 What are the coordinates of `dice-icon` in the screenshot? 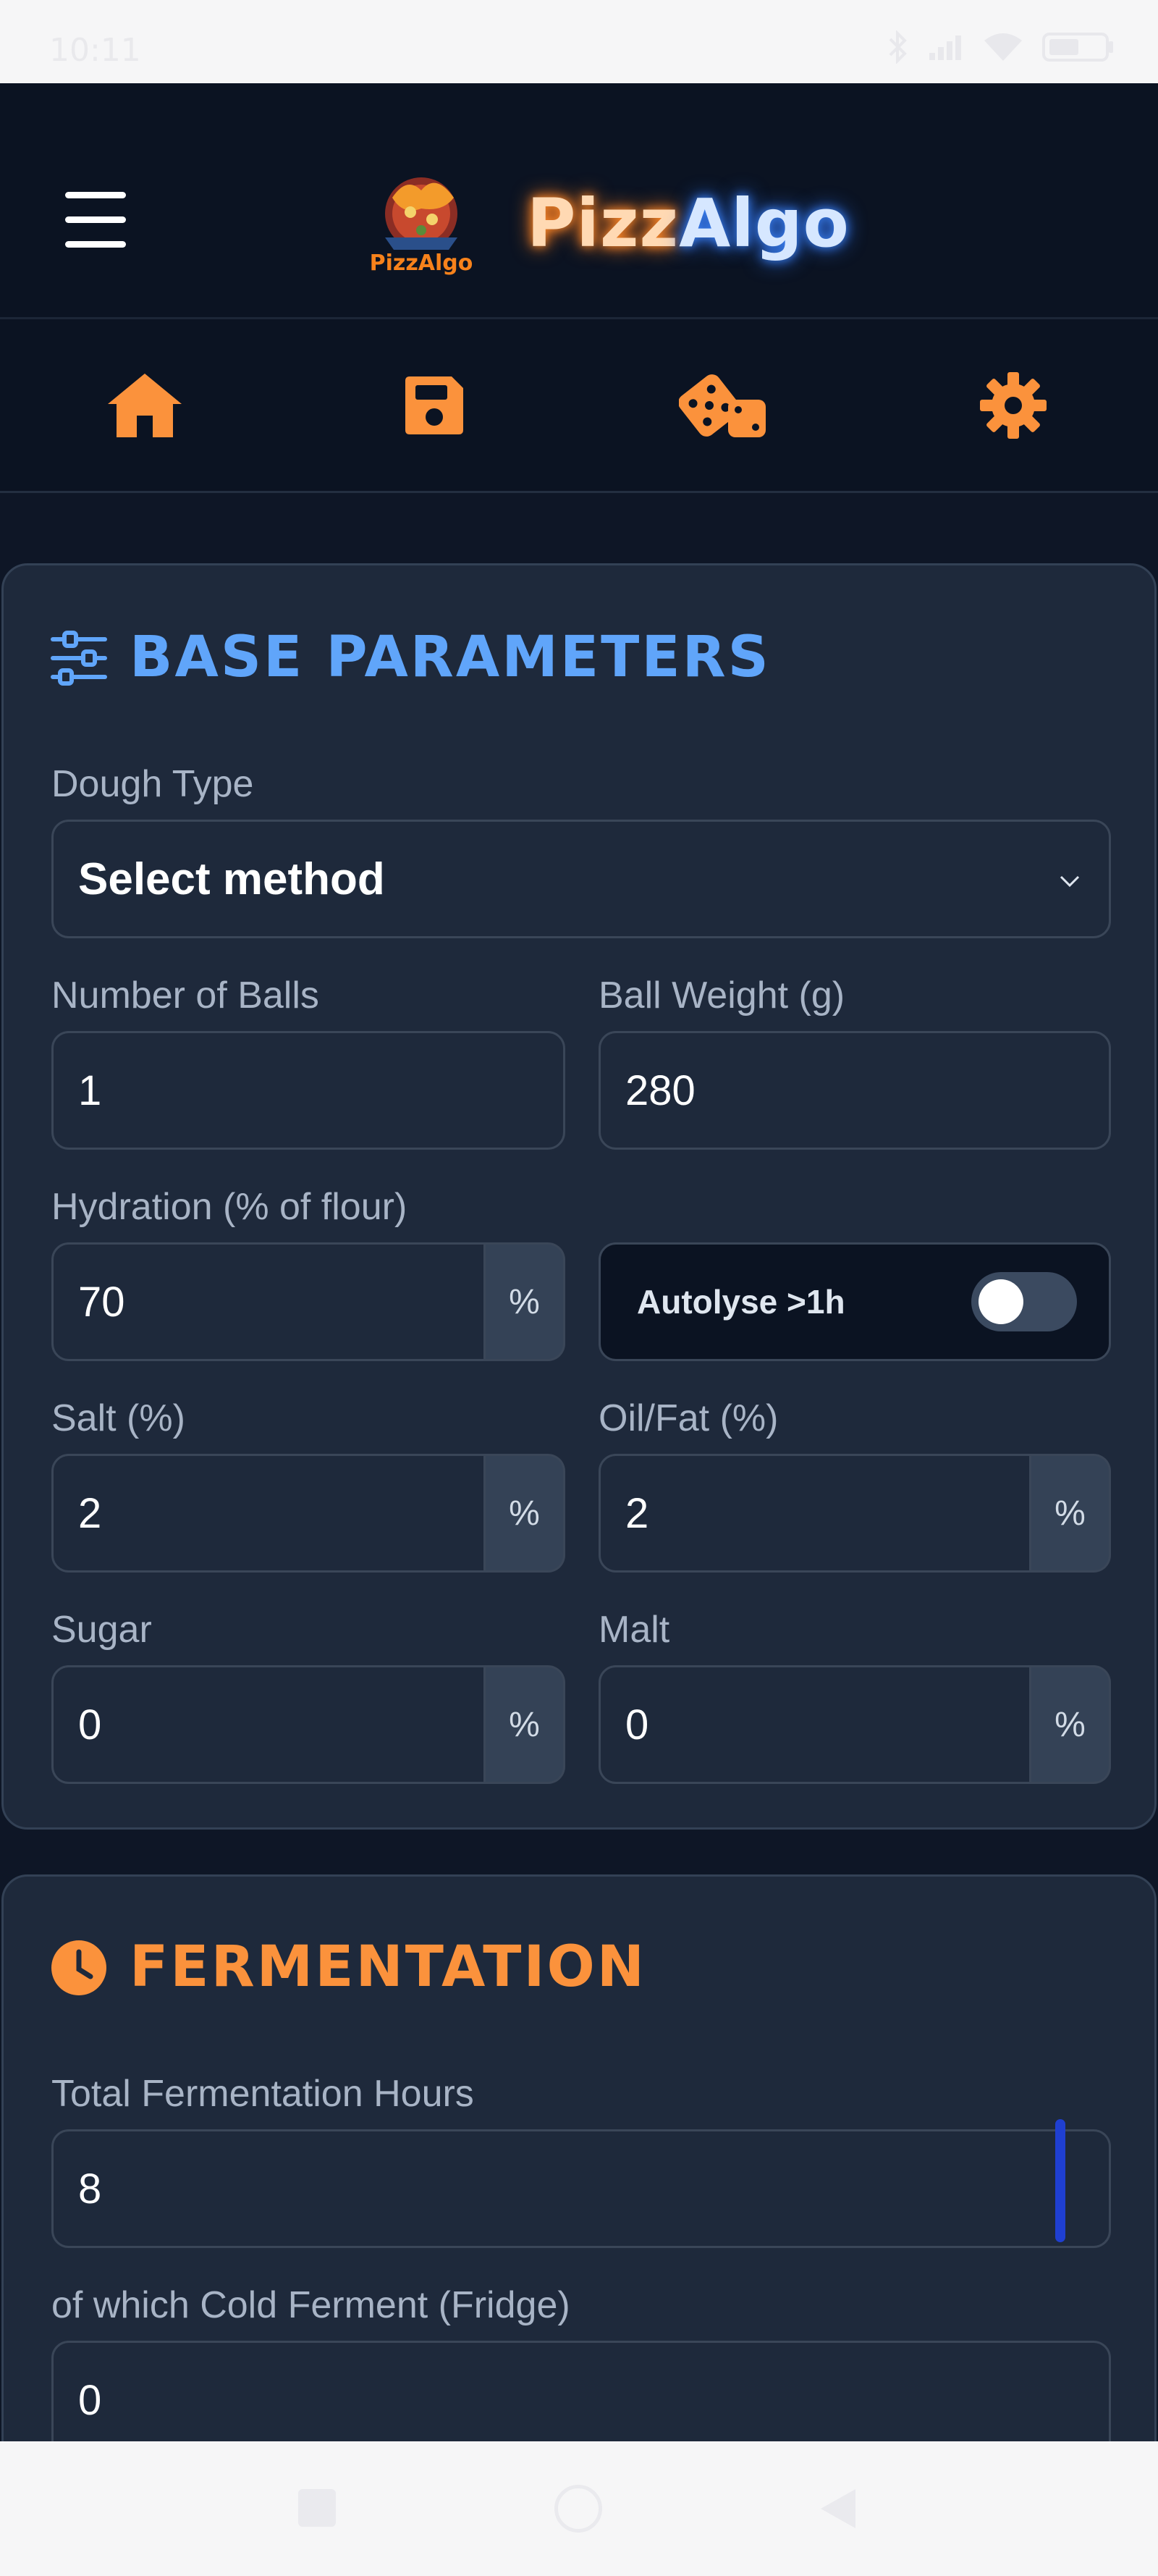 It's located at (722, 405).